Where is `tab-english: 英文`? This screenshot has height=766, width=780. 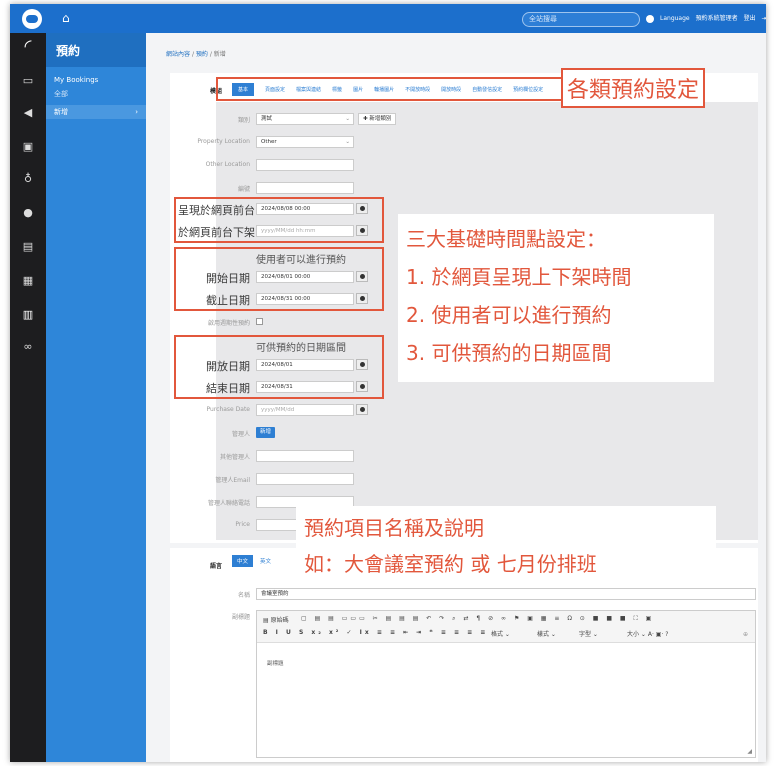 tab-english: 英文 is located at coordinates (265, 561).